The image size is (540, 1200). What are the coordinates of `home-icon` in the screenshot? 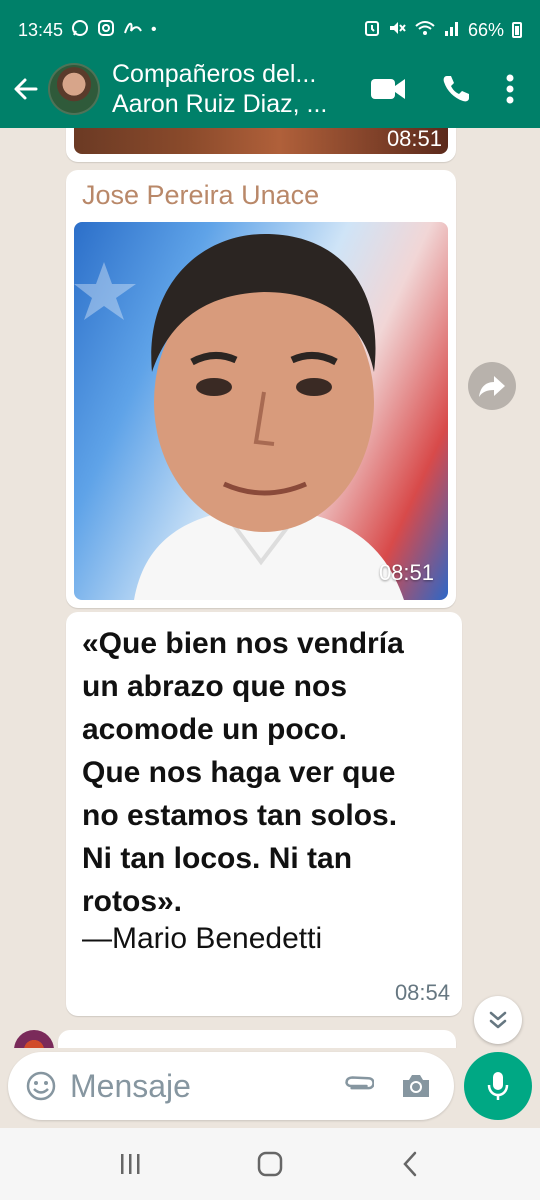 It's located at (270, 1164).